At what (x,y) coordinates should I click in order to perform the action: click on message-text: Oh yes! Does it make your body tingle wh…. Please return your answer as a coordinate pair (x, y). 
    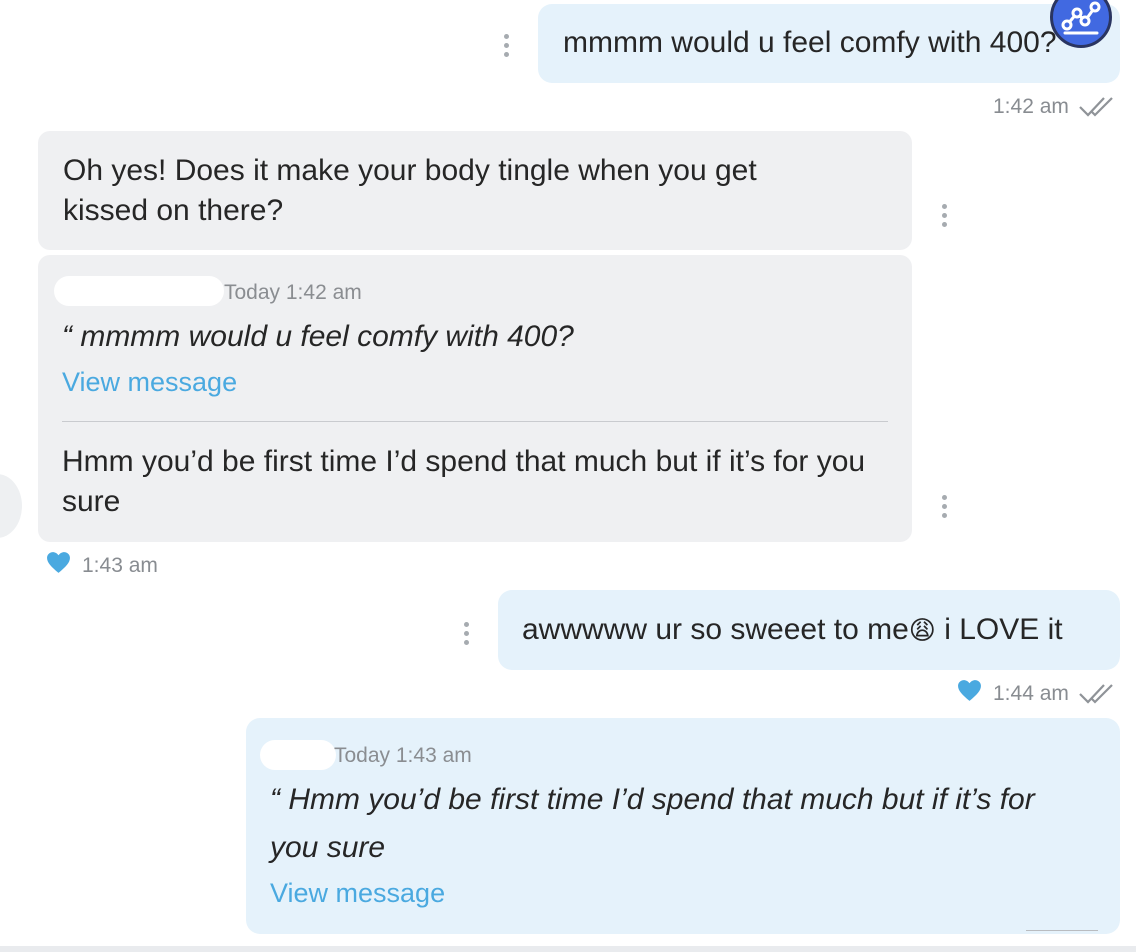
    Looking at the image, I should click on (410, 190).